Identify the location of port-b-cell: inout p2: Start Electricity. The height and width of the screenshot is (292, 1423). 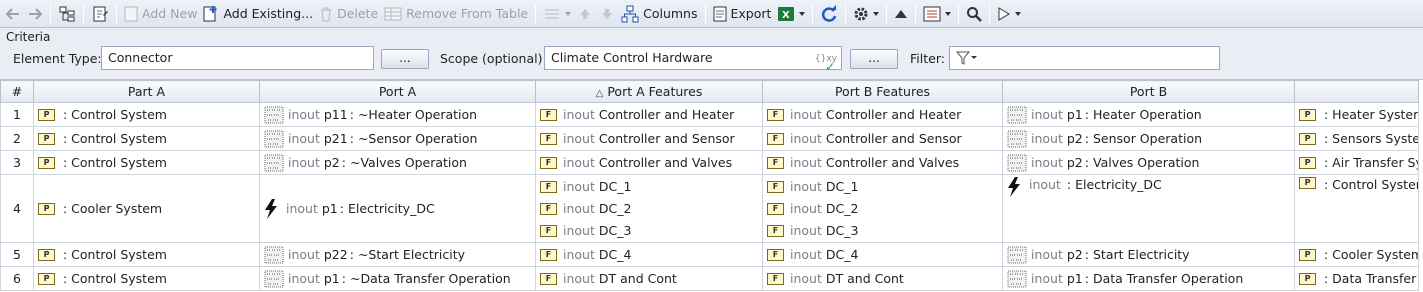
(1148, 254).